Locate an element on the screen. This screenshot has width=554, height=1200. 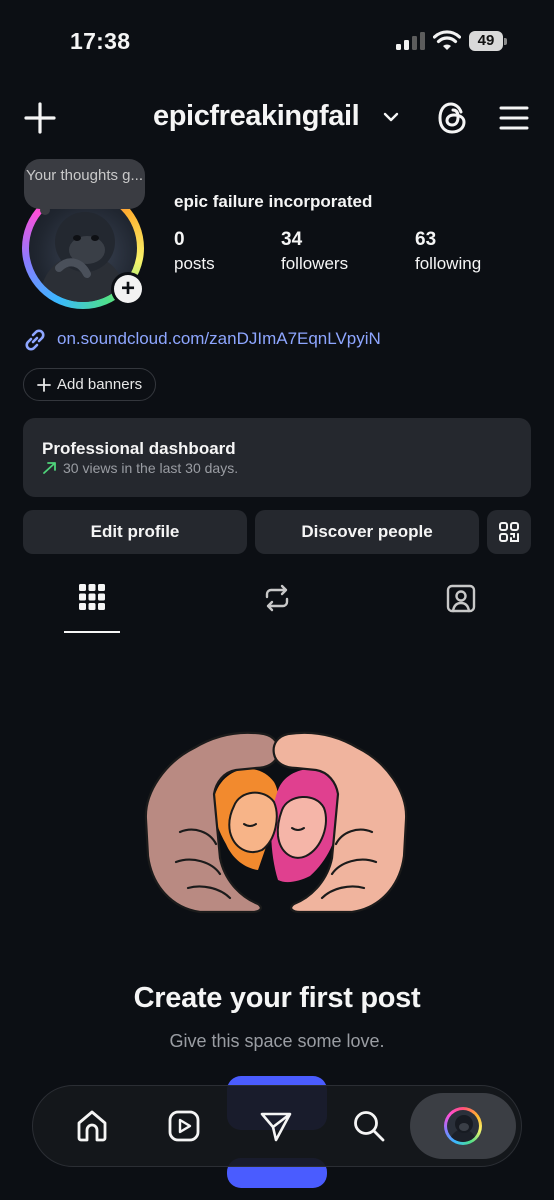
nav-messages is located at coordinates (276, 1126).